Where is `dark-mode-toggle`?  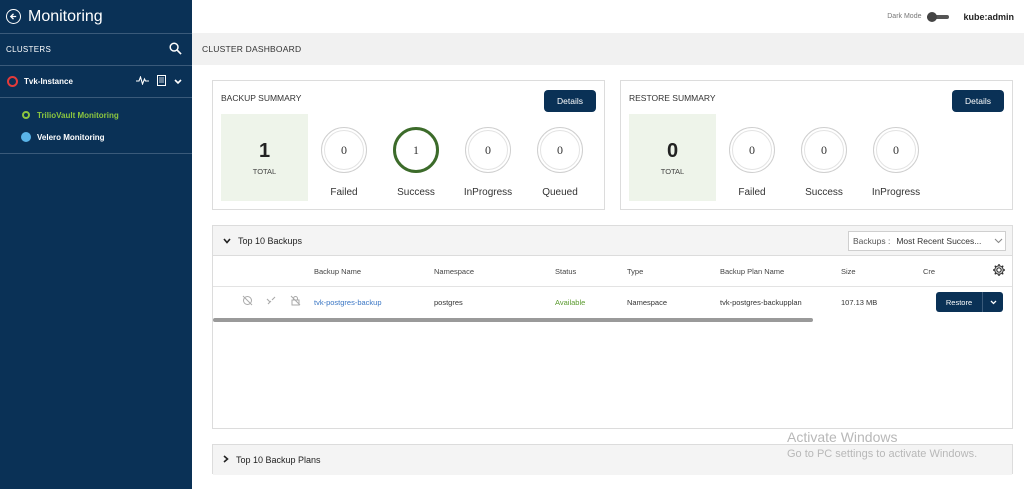 dark-mode-toggle is located at coordinates (938, 16).